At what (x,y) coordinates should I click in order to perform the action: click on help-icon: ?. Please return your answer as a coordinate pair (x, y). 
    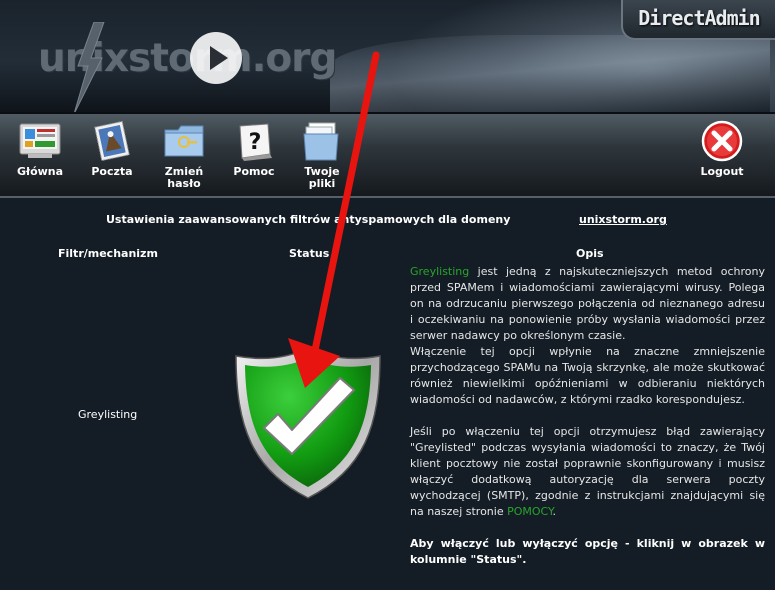
    Looking at the image, I should click on (254, 141).